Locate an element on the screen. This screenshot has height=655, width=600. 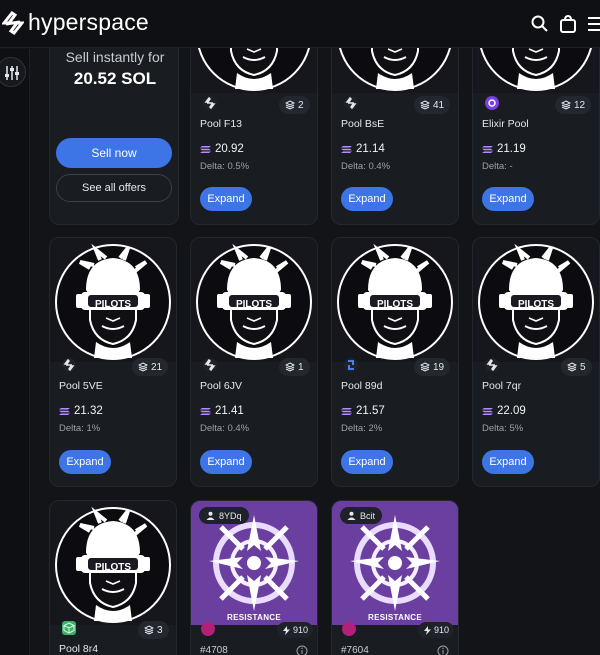
pool-delta: Delta: 5% is located at coordinates (503, 428).